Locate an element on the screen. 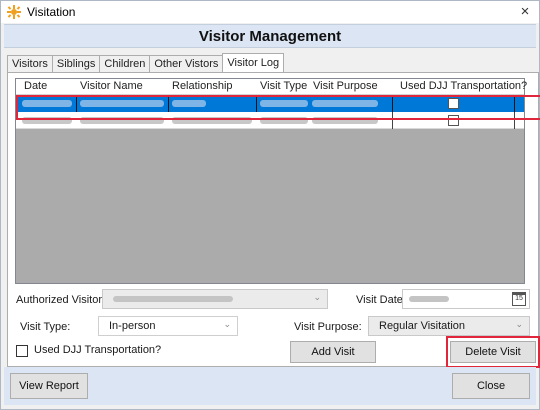  column-header-visit-type: Visit Type is located at coordinates (283, 86).